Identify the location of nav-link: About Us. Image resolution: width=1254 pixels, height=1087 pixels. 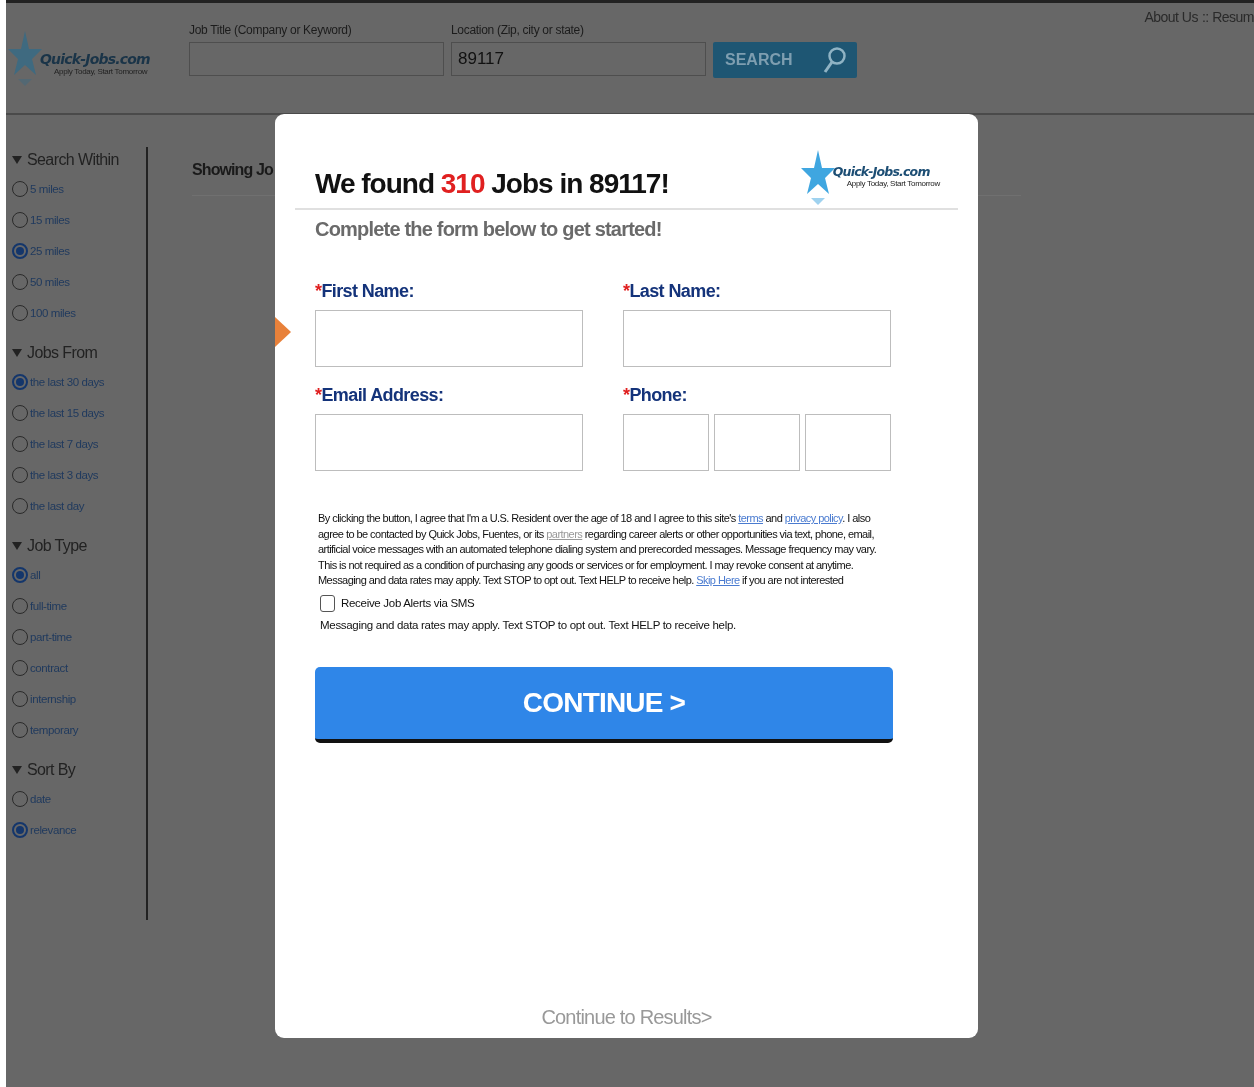
(1171, 17).